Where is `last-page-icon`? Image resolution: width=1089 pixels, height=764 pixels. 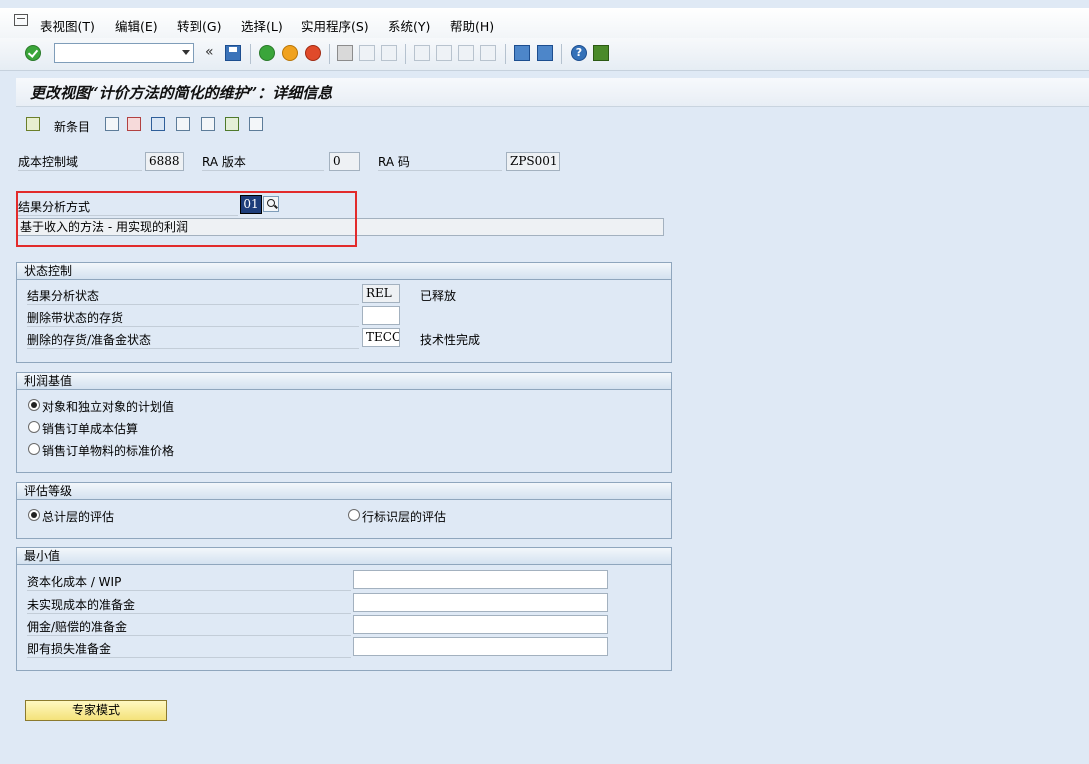
last-page-icon is located at coordinates (488, 53).